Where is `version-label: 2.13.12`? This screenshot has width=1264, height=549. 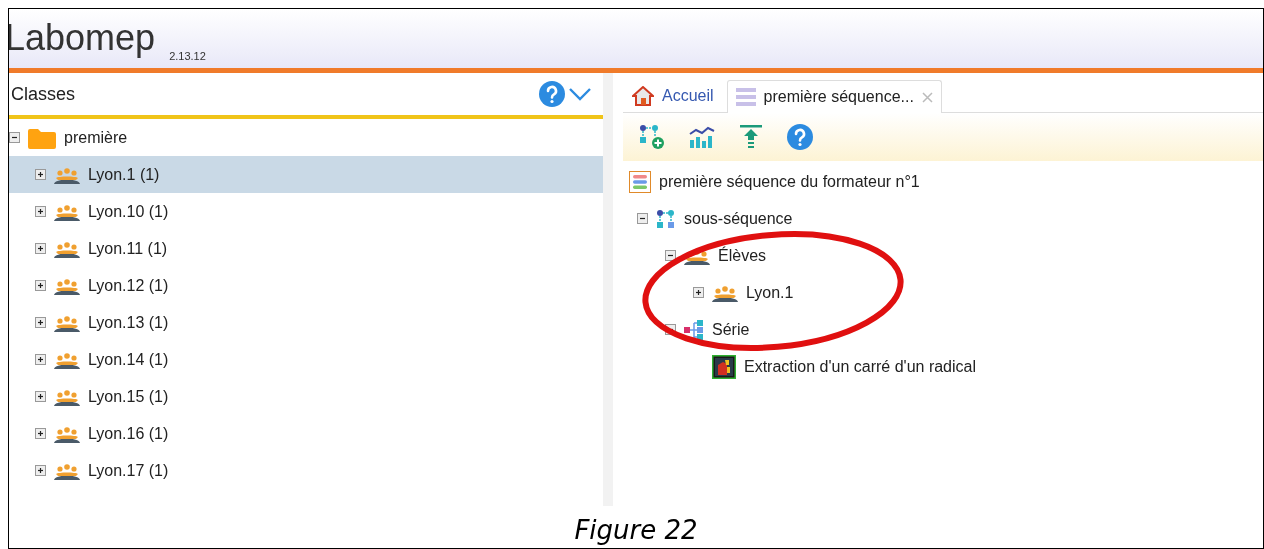 version-label: 2.13.12 is located at coordinates (187, 56).